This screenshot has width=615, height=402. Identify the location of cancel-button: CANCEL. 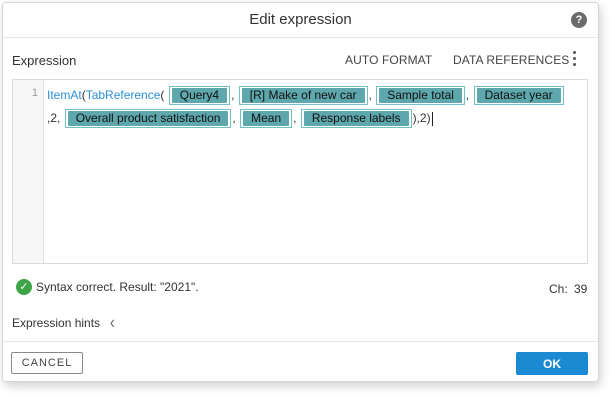
(47, 363).